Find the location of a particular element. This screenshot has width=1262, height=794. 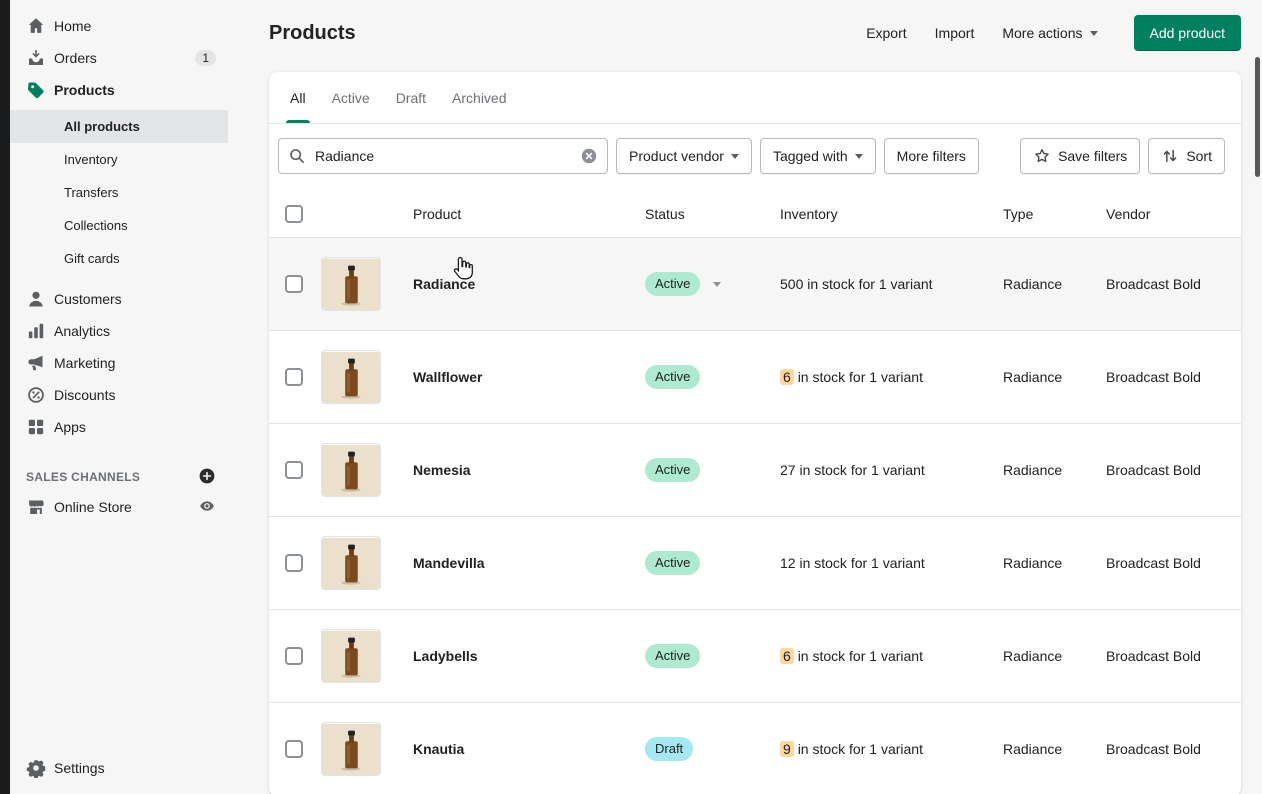

tab-draft: Draft is located at coordinates (411, 97).